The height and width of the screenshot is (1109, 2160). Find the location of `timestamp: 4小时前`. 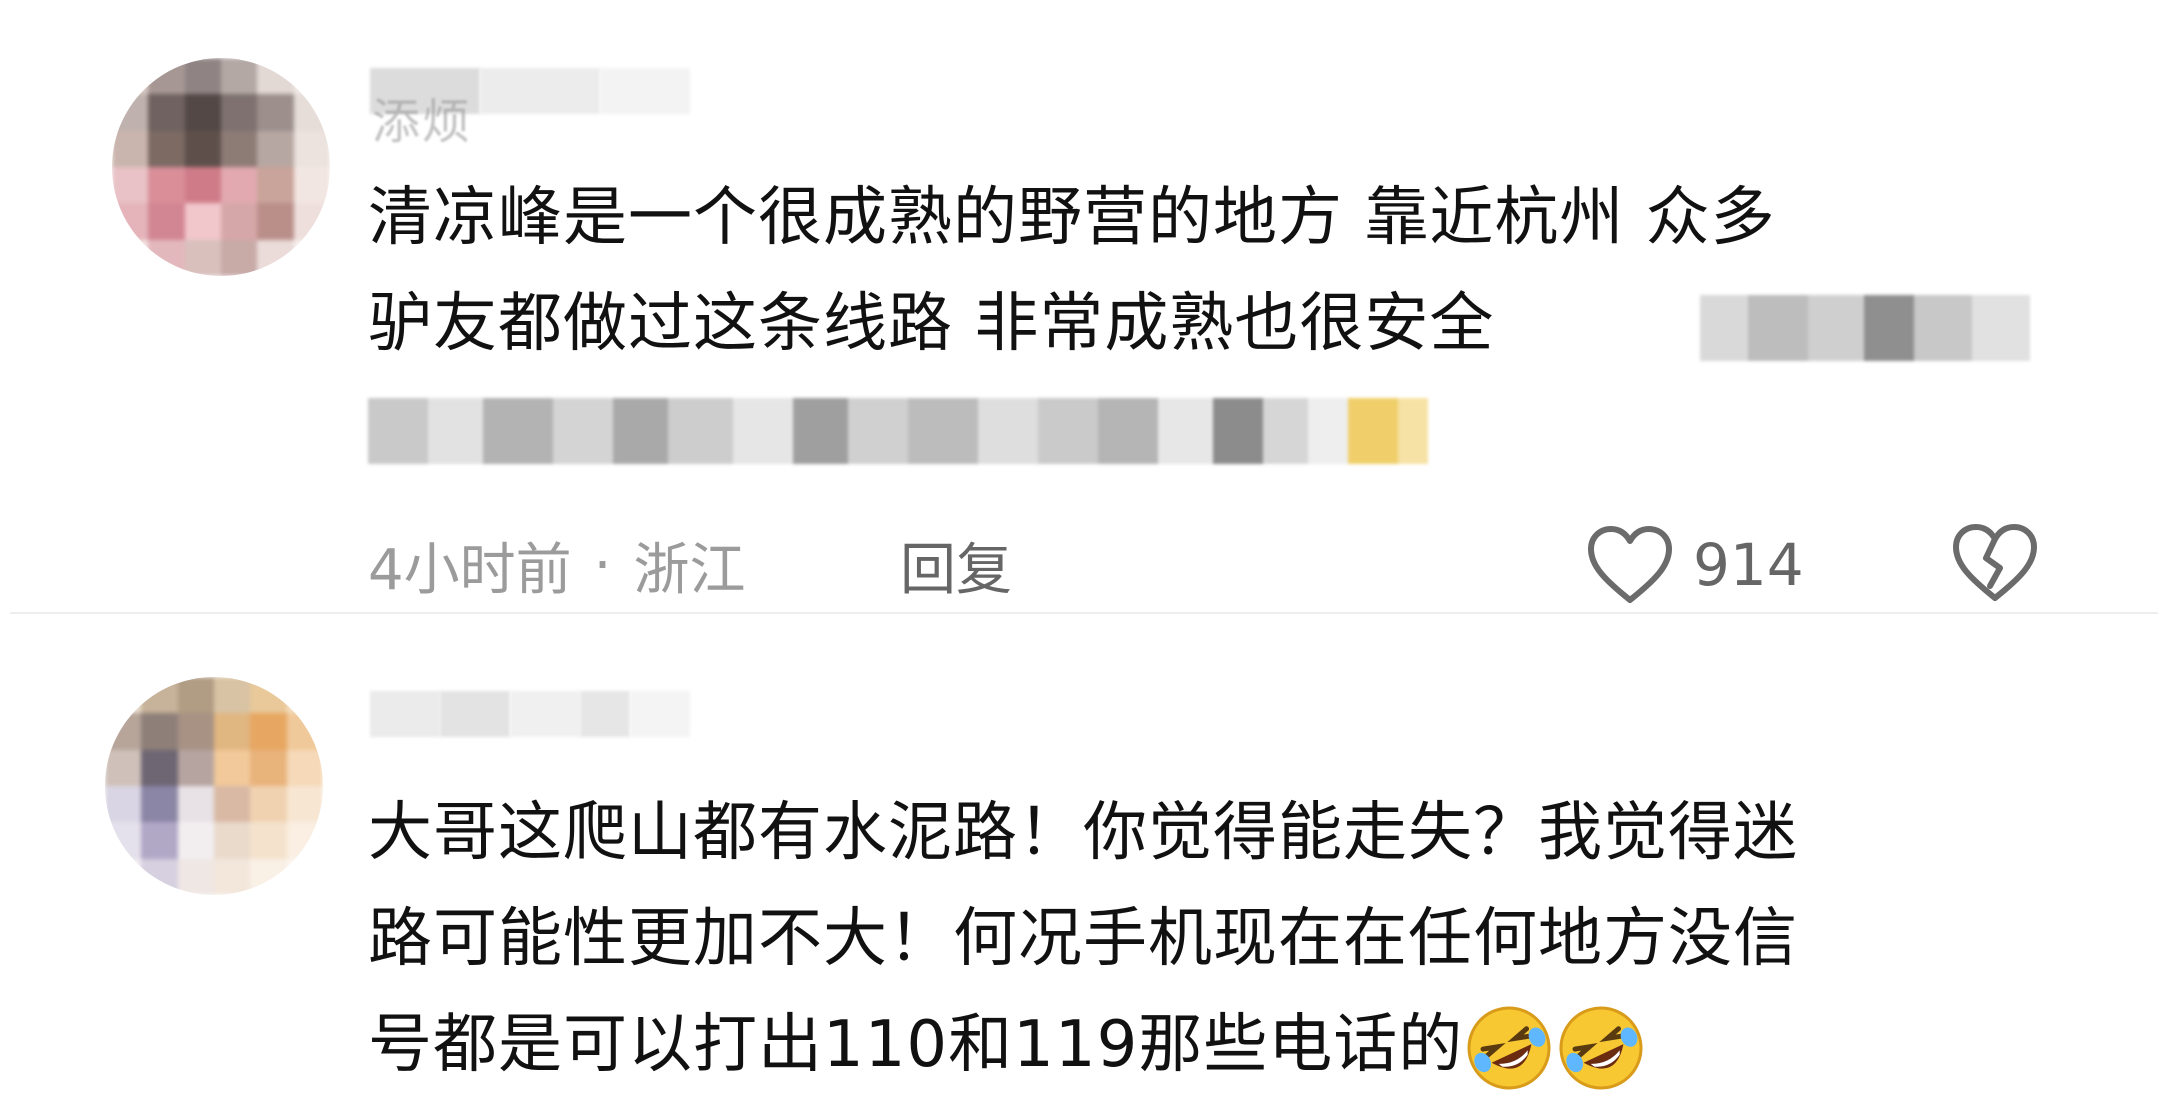

timestamp: 4小时前 is located at coordinates (470, 570).